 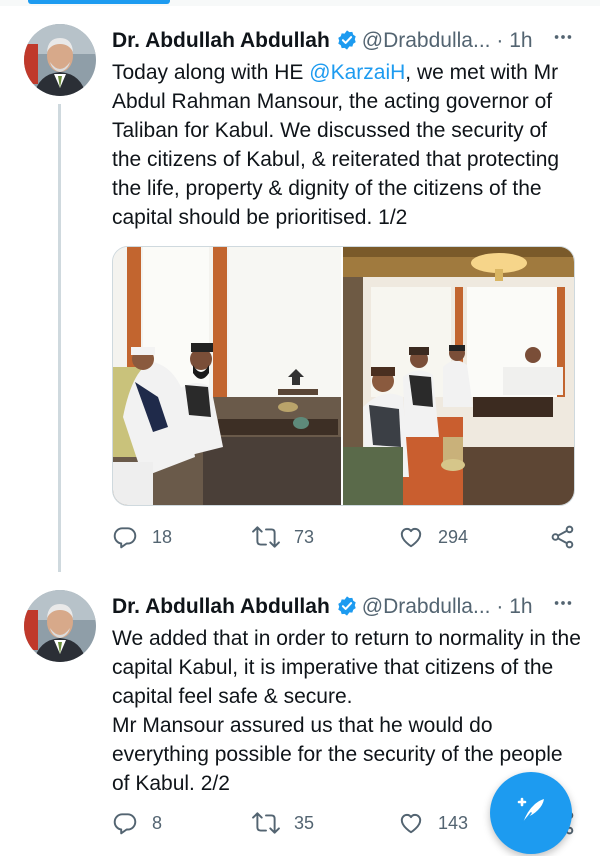 I want to click on compose-tweet-button, so click(x=531, y=813).